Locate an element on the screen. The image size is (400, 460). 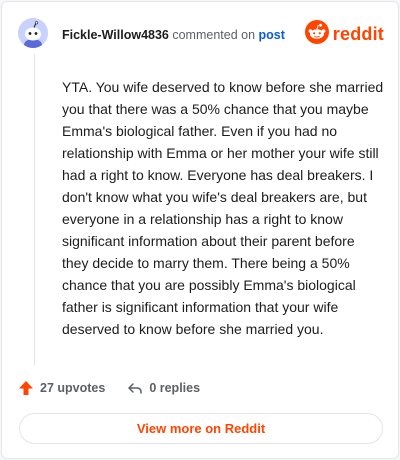
view-more-label: View more on Reddit is located at coordinates (201, 428).